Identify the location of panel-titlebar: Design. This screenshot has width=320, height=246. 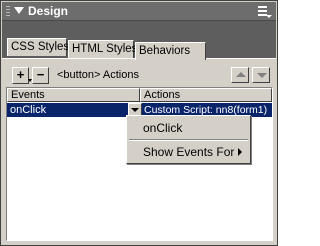
(139, 11).